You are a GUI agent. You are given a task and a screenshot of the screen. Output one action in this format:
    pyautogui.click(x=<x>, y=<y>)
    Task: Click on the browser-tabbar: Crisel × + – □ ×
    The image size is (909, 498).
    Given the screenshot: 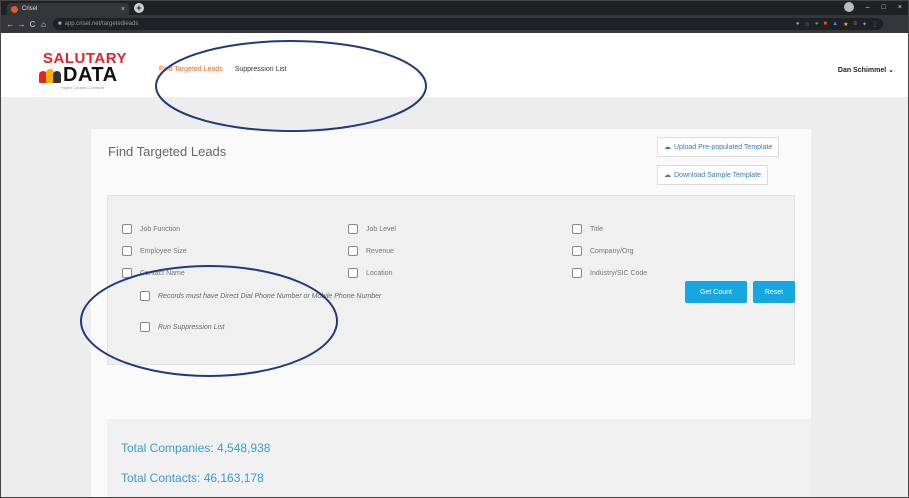 What is the action you would take?
    pyautogui.click(x=454, y=8)
    